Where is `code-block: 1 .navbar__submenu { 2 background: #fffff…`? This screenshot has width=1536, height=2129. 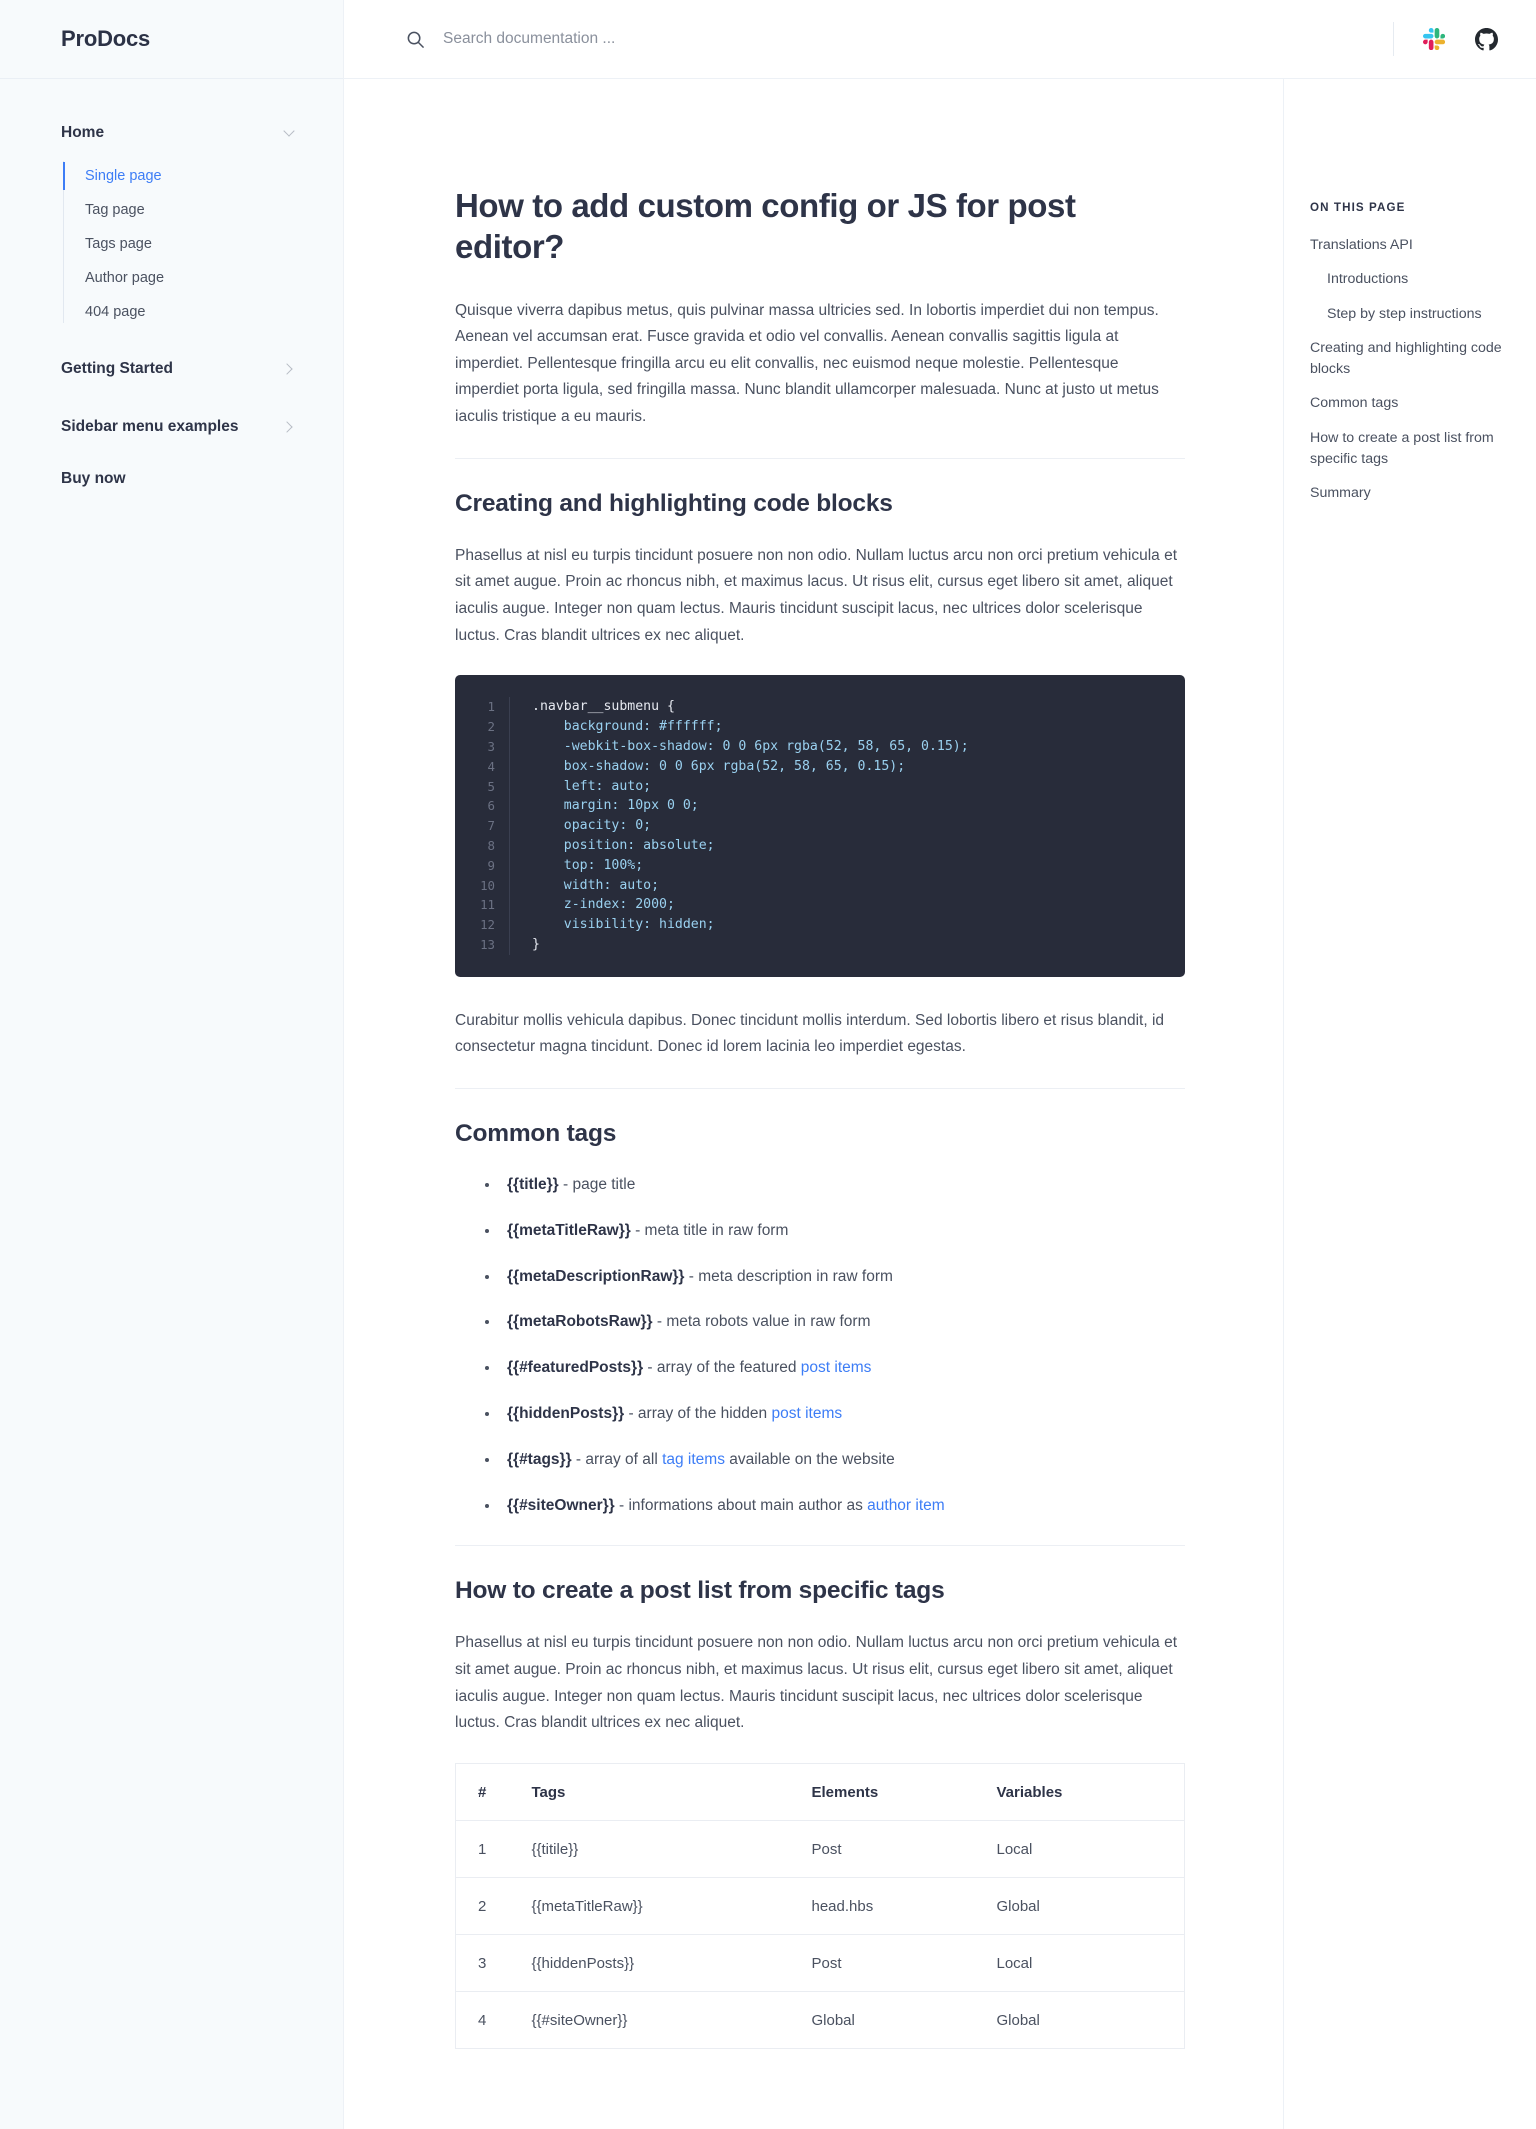
code-block: 1 .navbar__submenu { 2 background: #fffff… is located at coordinates (820, 826).